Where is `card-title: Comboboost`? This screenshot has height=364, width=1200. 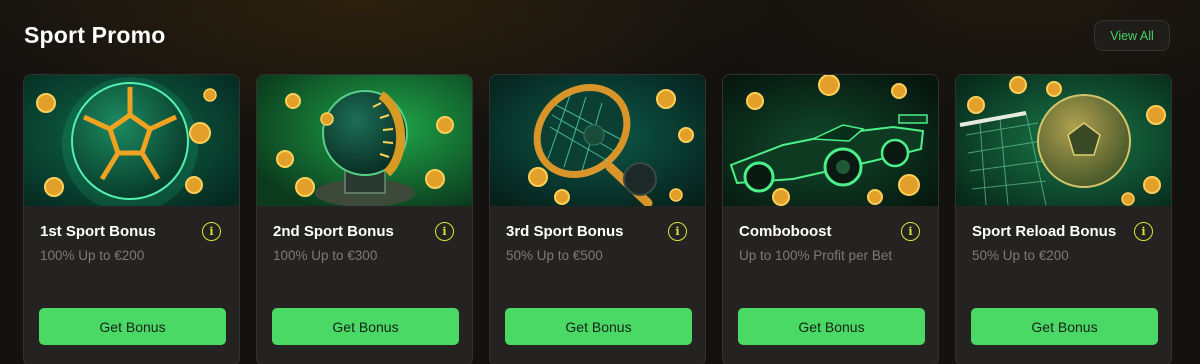
card-title: Comboboost is located at coordinates (785, 231).